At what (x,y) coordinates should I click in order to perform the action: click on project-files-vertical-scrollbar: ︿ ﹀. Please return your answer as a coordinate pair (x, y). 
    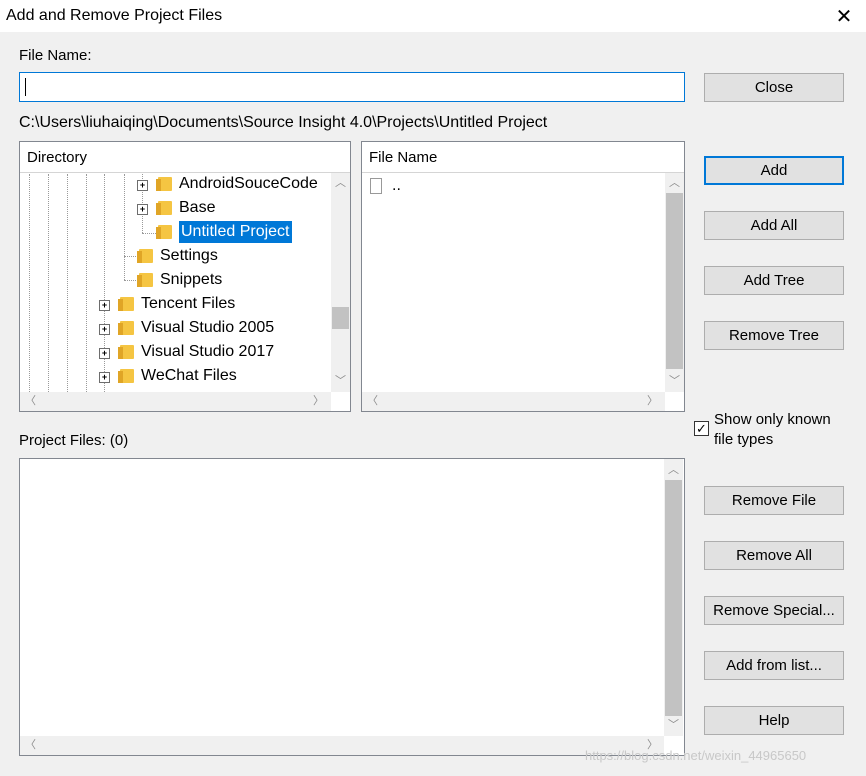
    Looking at the image, I should click on (673, 597).